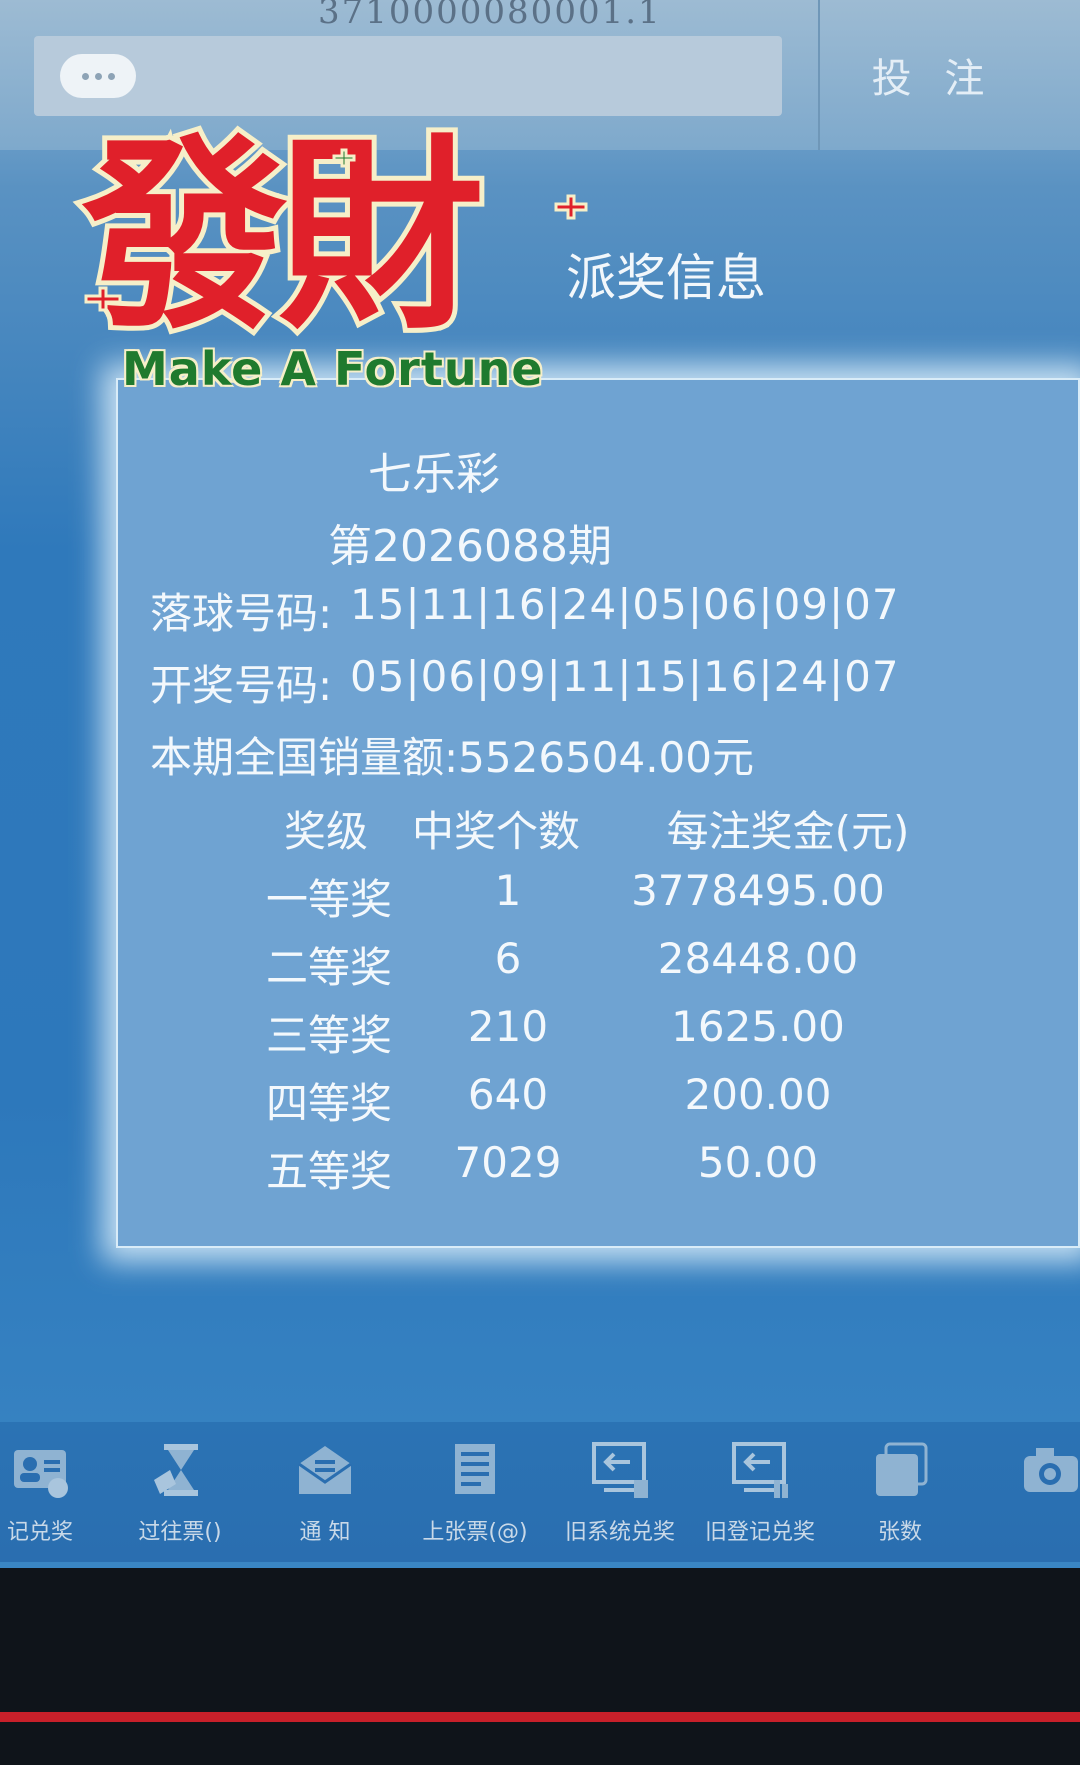 This screenshot has width=1080, height=1765. Describe the element at coordinates (619, 1532) in the screenshot. I see `toolbar-label: 旧系统兑奖` at that location.